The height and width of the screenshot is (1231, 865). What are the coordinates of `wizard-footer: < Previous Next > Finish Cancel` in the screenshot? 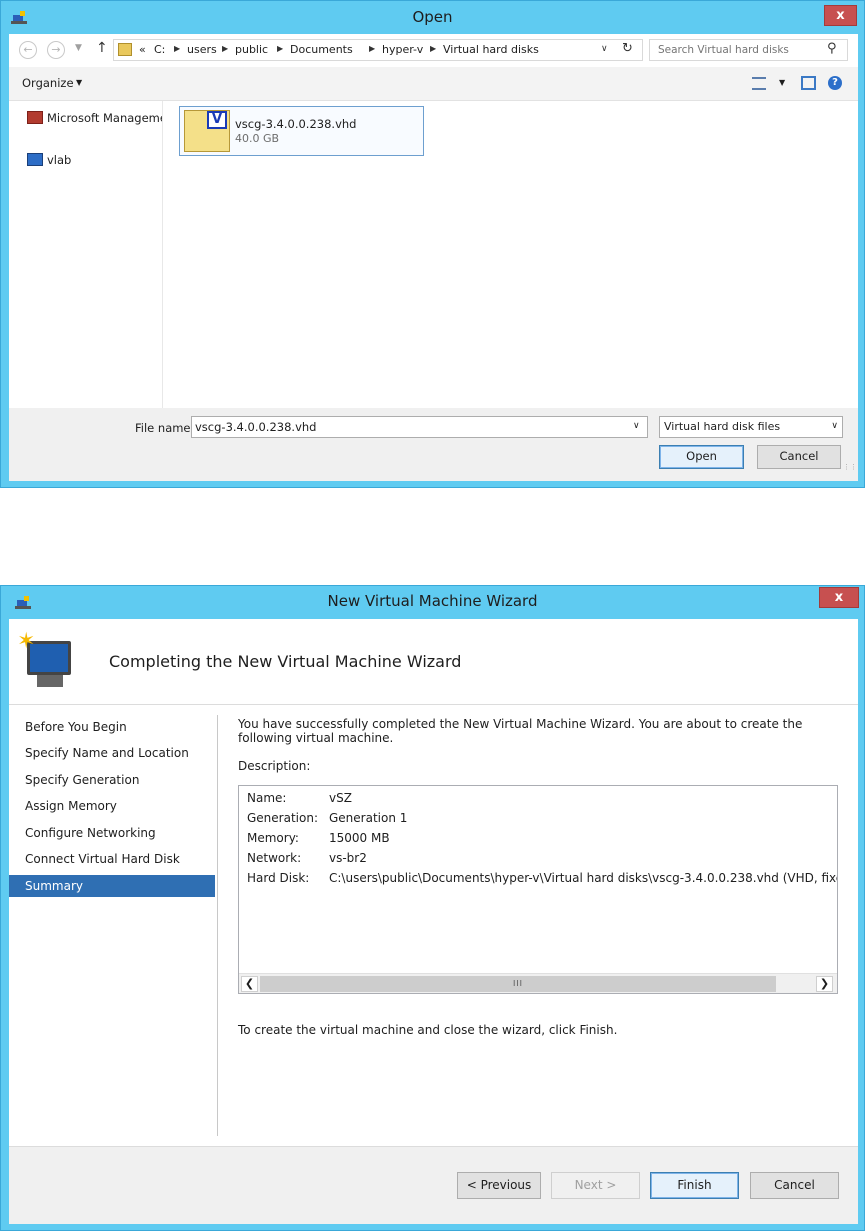 It's located at (433, 1185).